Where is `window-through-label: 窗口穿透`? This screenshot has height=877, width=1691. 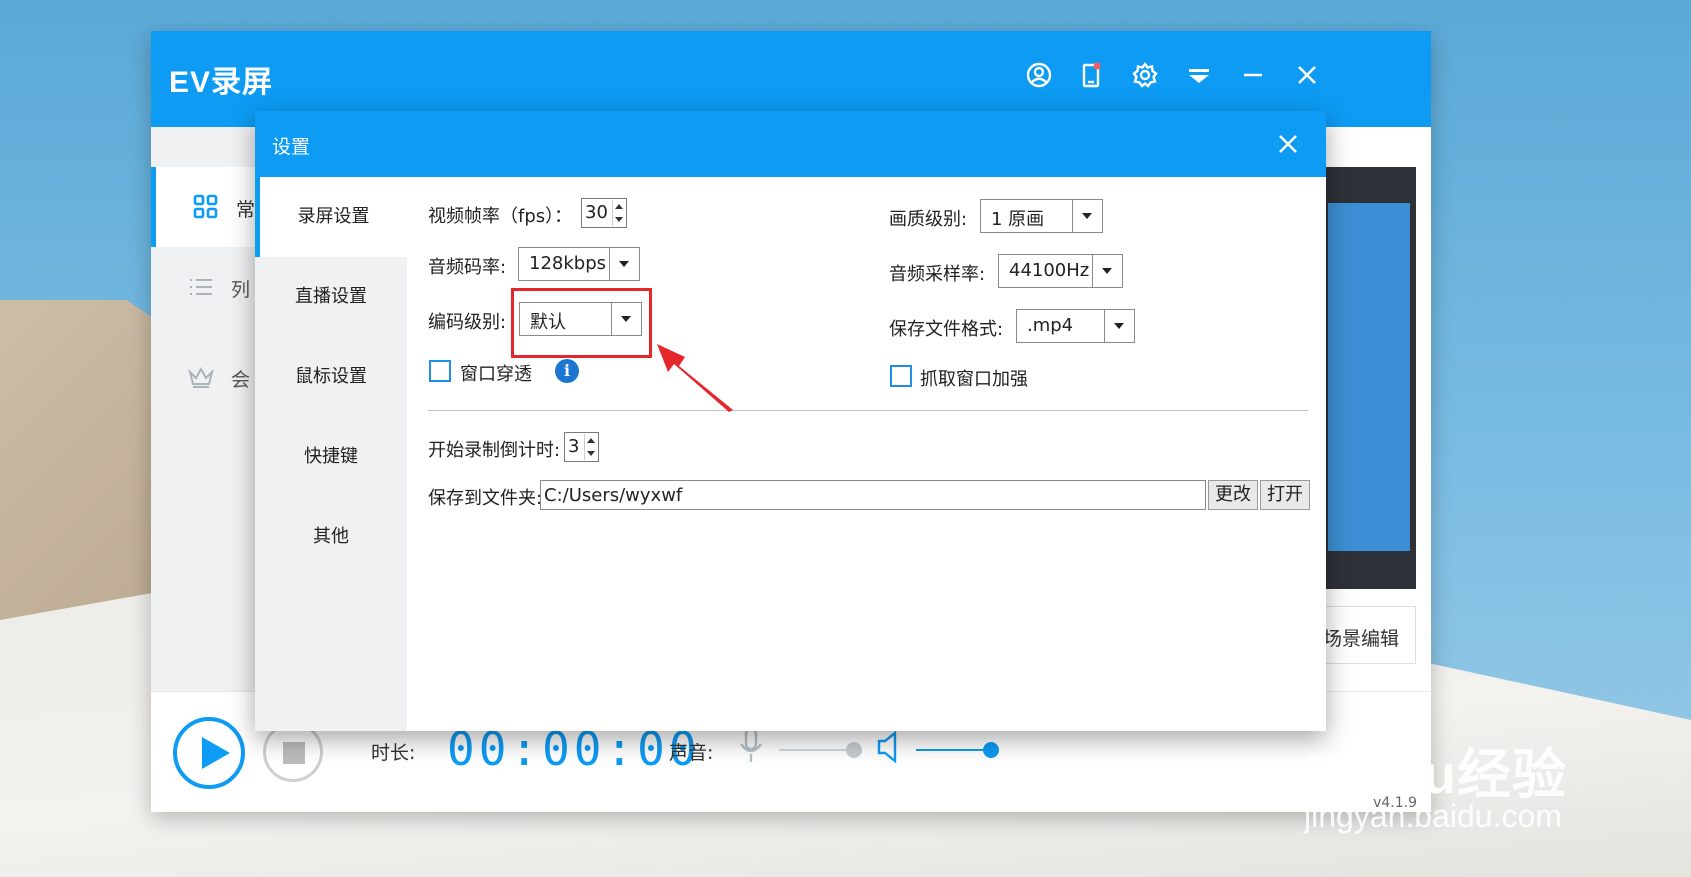
window-through-label: 窗口穿透 is located at coordinates (496, 374).